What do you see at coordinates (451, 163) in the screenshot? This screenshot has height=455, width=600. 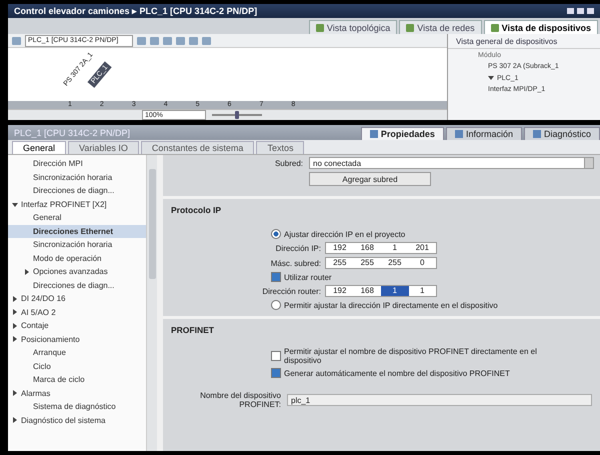 I see `subnet-dropdown: no conectada` at bounding box center [451, 163].